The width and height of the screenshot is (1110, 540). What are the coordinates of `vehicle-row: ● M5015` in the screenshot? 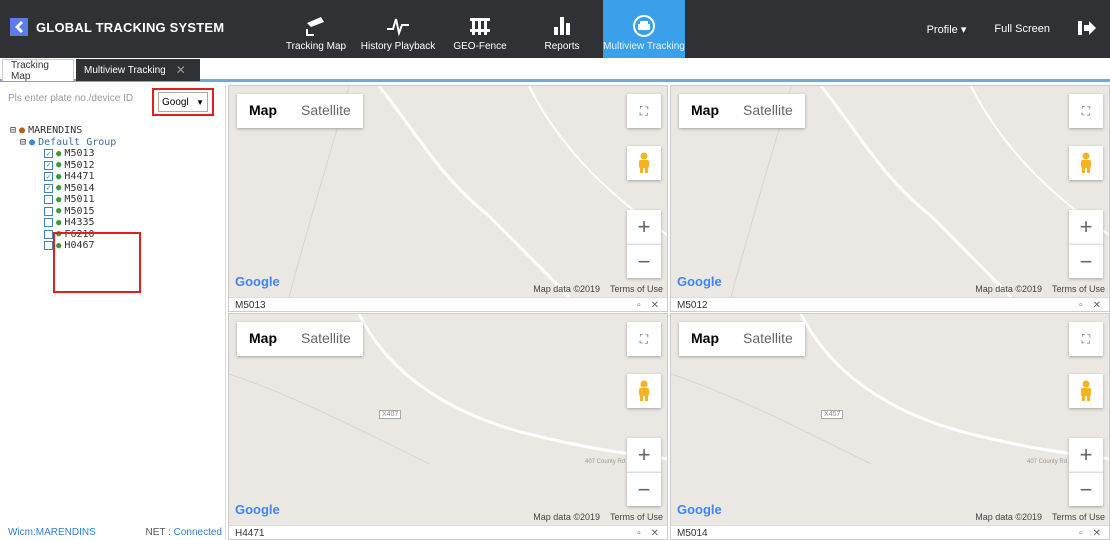 It's located at (80, 212).